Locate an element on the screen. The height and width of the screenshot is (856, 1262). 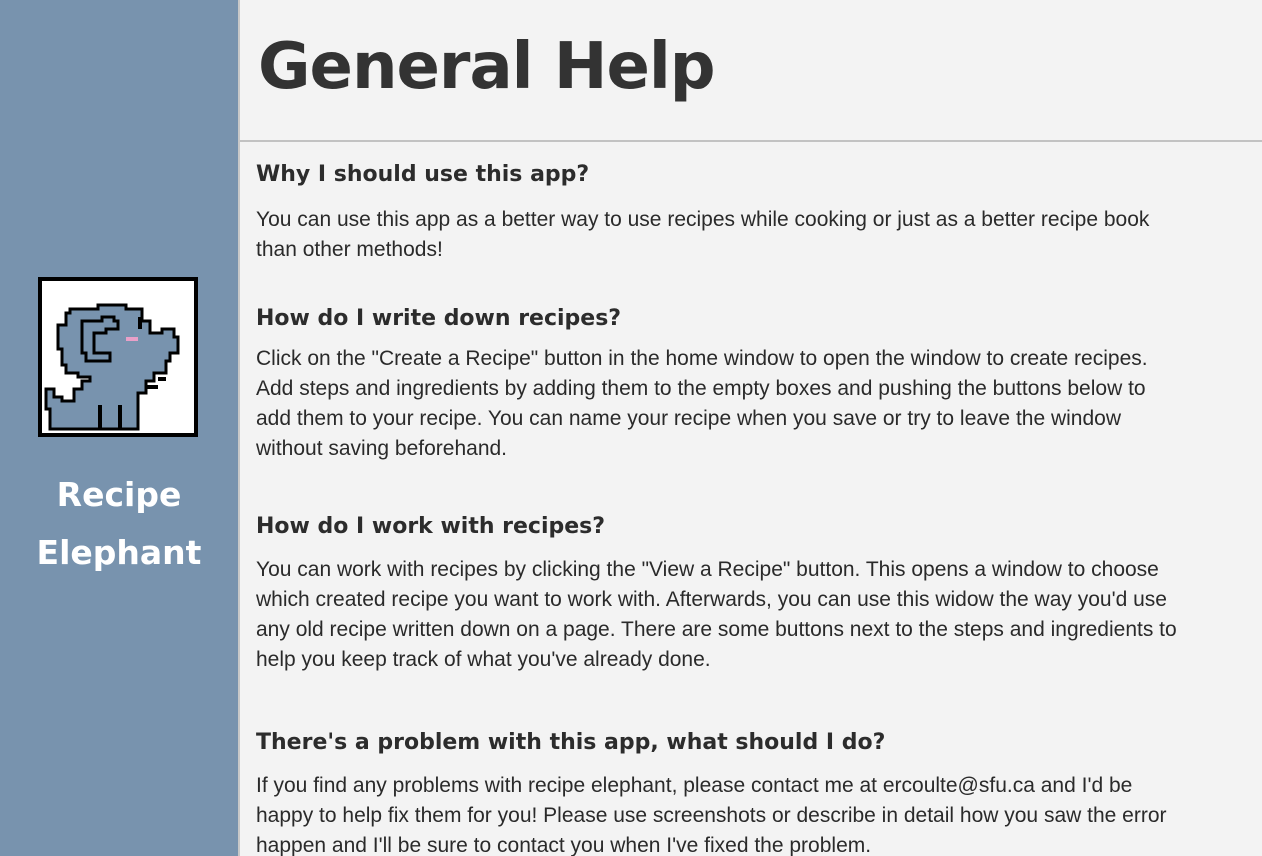
page-header: General Help is located at coordinates (751, 71).